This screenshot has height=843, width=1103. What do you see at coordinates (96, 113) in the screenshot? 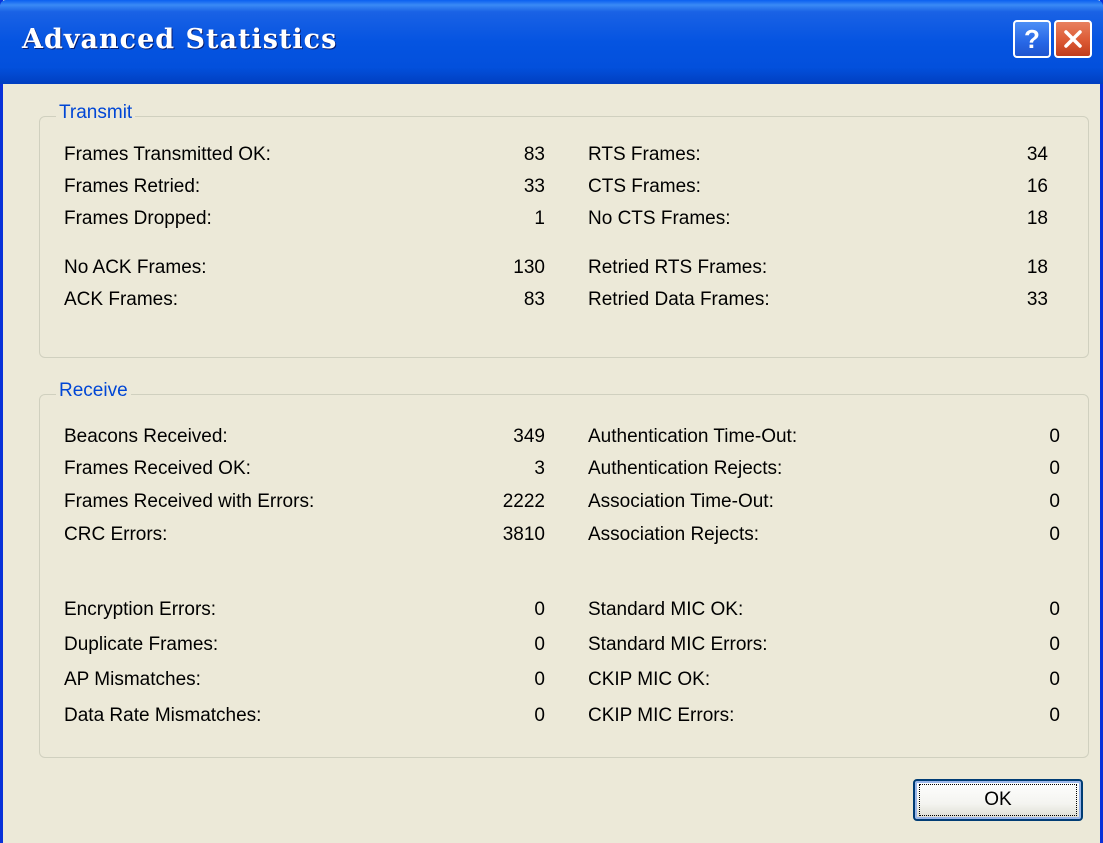
I see `transmit-group-title: Transmit` at bounding box center [96, 113].